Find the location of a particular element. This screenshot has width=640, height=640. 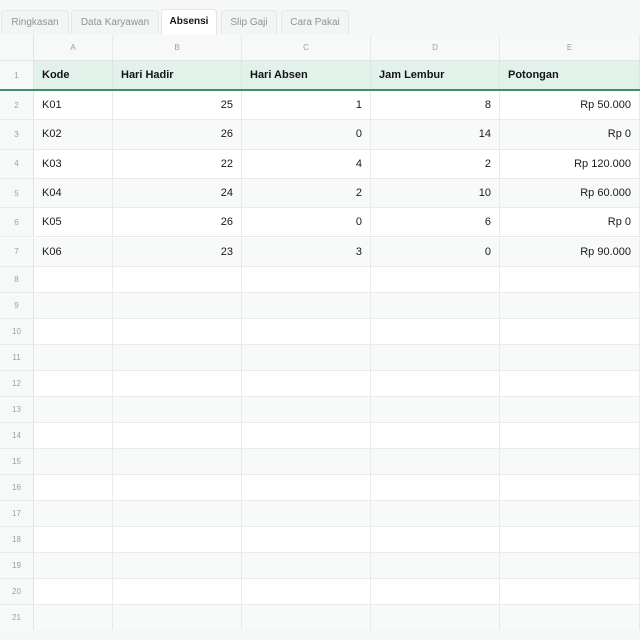

table-cell: 6 is located at coordinates (435, 222).